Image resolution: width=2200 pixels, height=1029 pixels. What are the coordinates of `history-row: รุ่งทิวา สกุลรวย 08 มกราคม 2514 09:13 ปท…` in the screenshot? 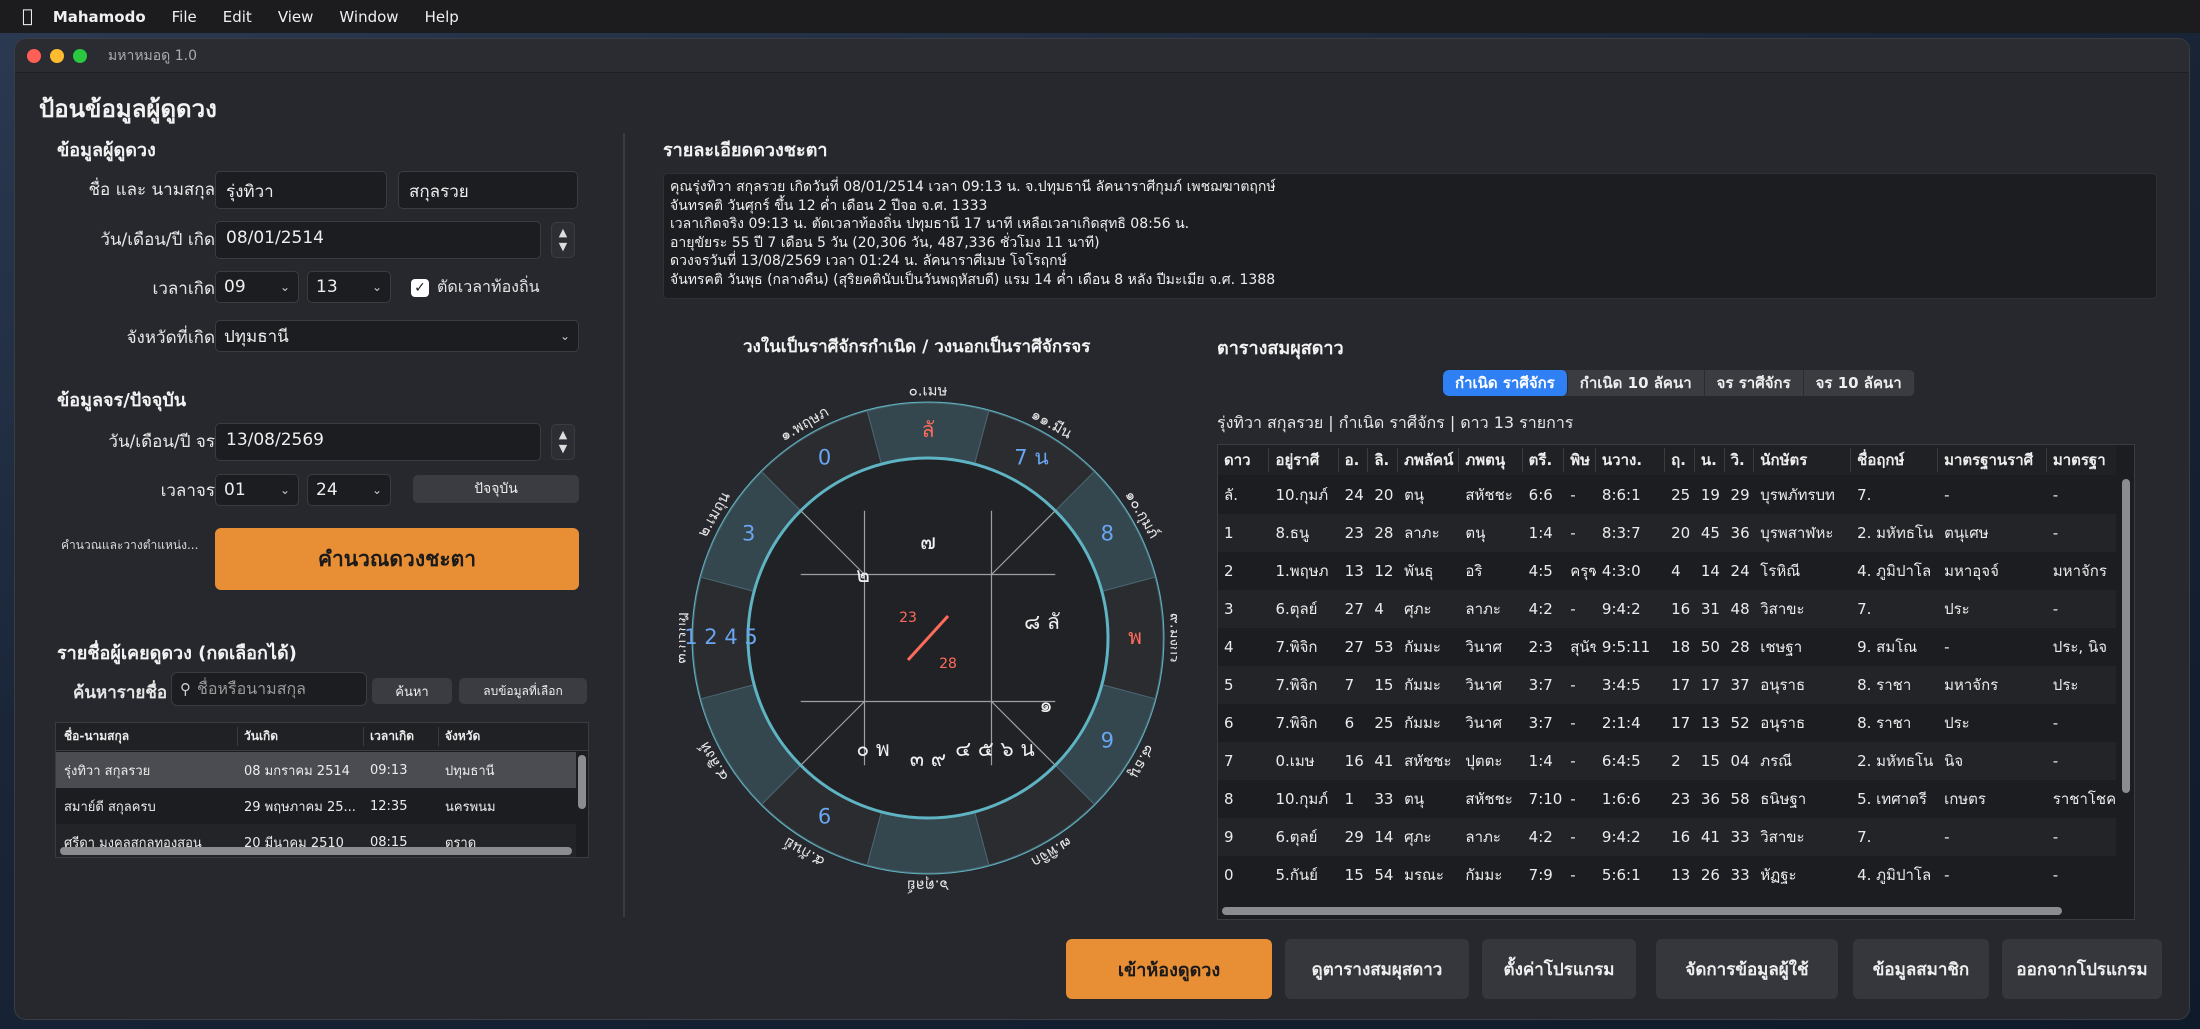 It's located at (316, 770).